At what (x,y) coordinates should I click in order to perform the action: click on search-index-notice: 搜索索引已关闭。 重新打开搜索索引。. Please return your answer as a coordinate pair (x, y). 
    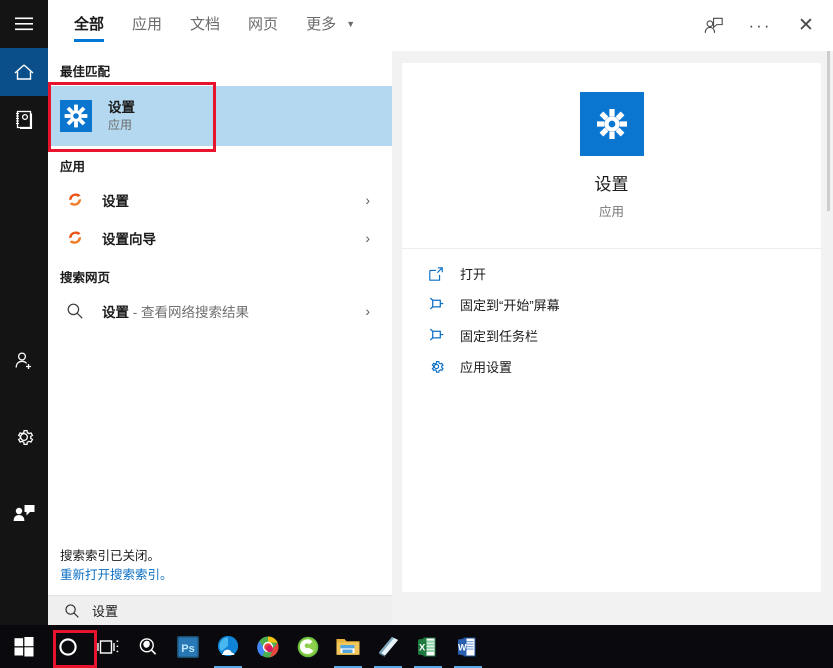
    Looking at the image, I should click on (116, 566).